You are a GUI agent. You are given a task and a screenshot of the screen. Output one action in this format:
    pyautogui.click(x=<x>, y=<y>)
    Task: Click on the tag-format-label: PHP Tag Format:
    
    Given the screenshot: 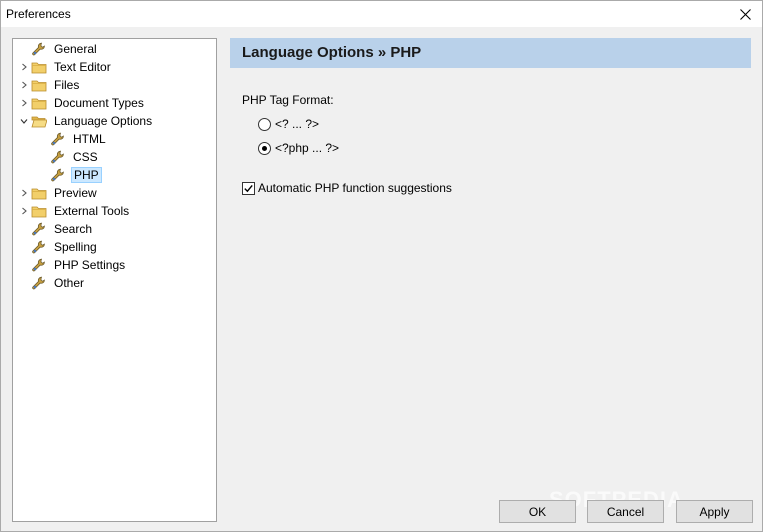 What is the action you would take?
    pyautogui.click(x=288, y=100)
    